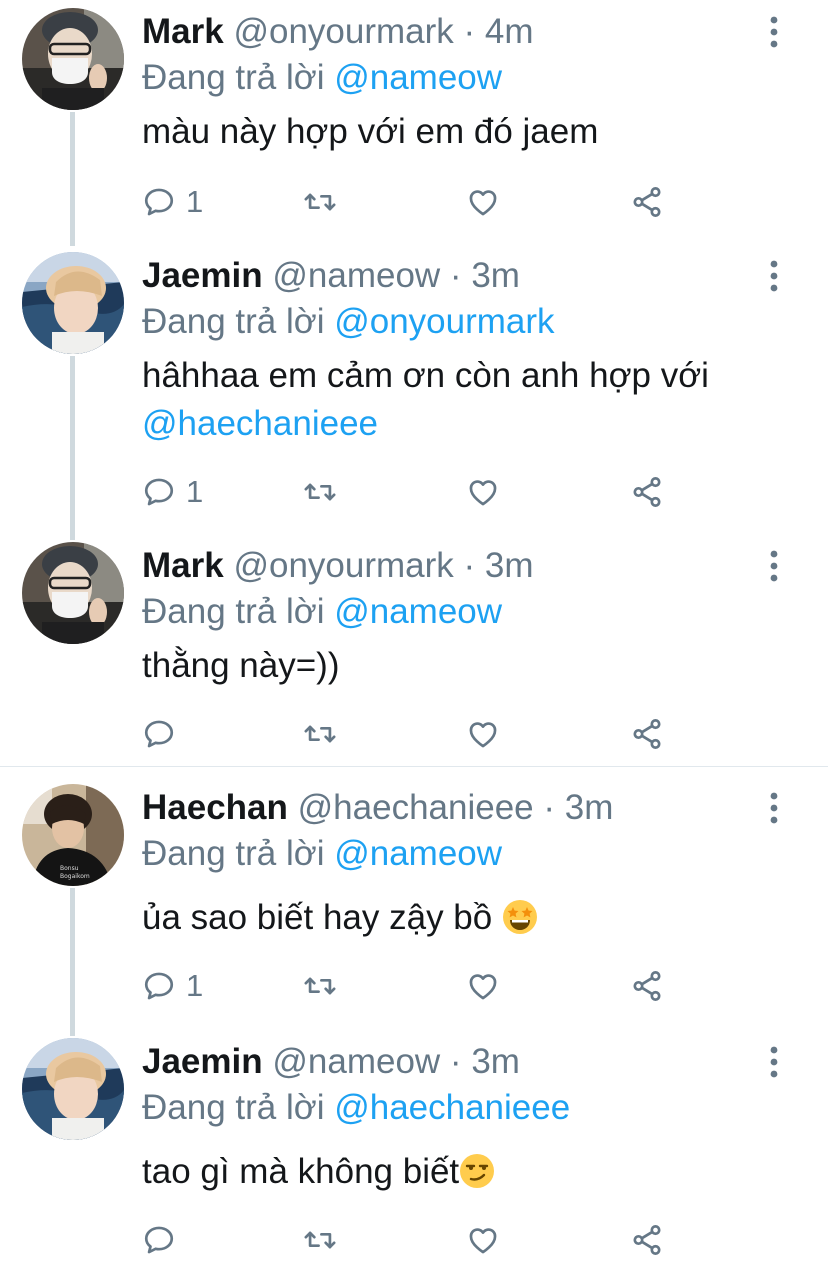 The height and width of the screenshot is (1272, 828). What do you see at coordinates (414, 766) in the screenshot?
I see `divider` at bounding box center [414, 766].